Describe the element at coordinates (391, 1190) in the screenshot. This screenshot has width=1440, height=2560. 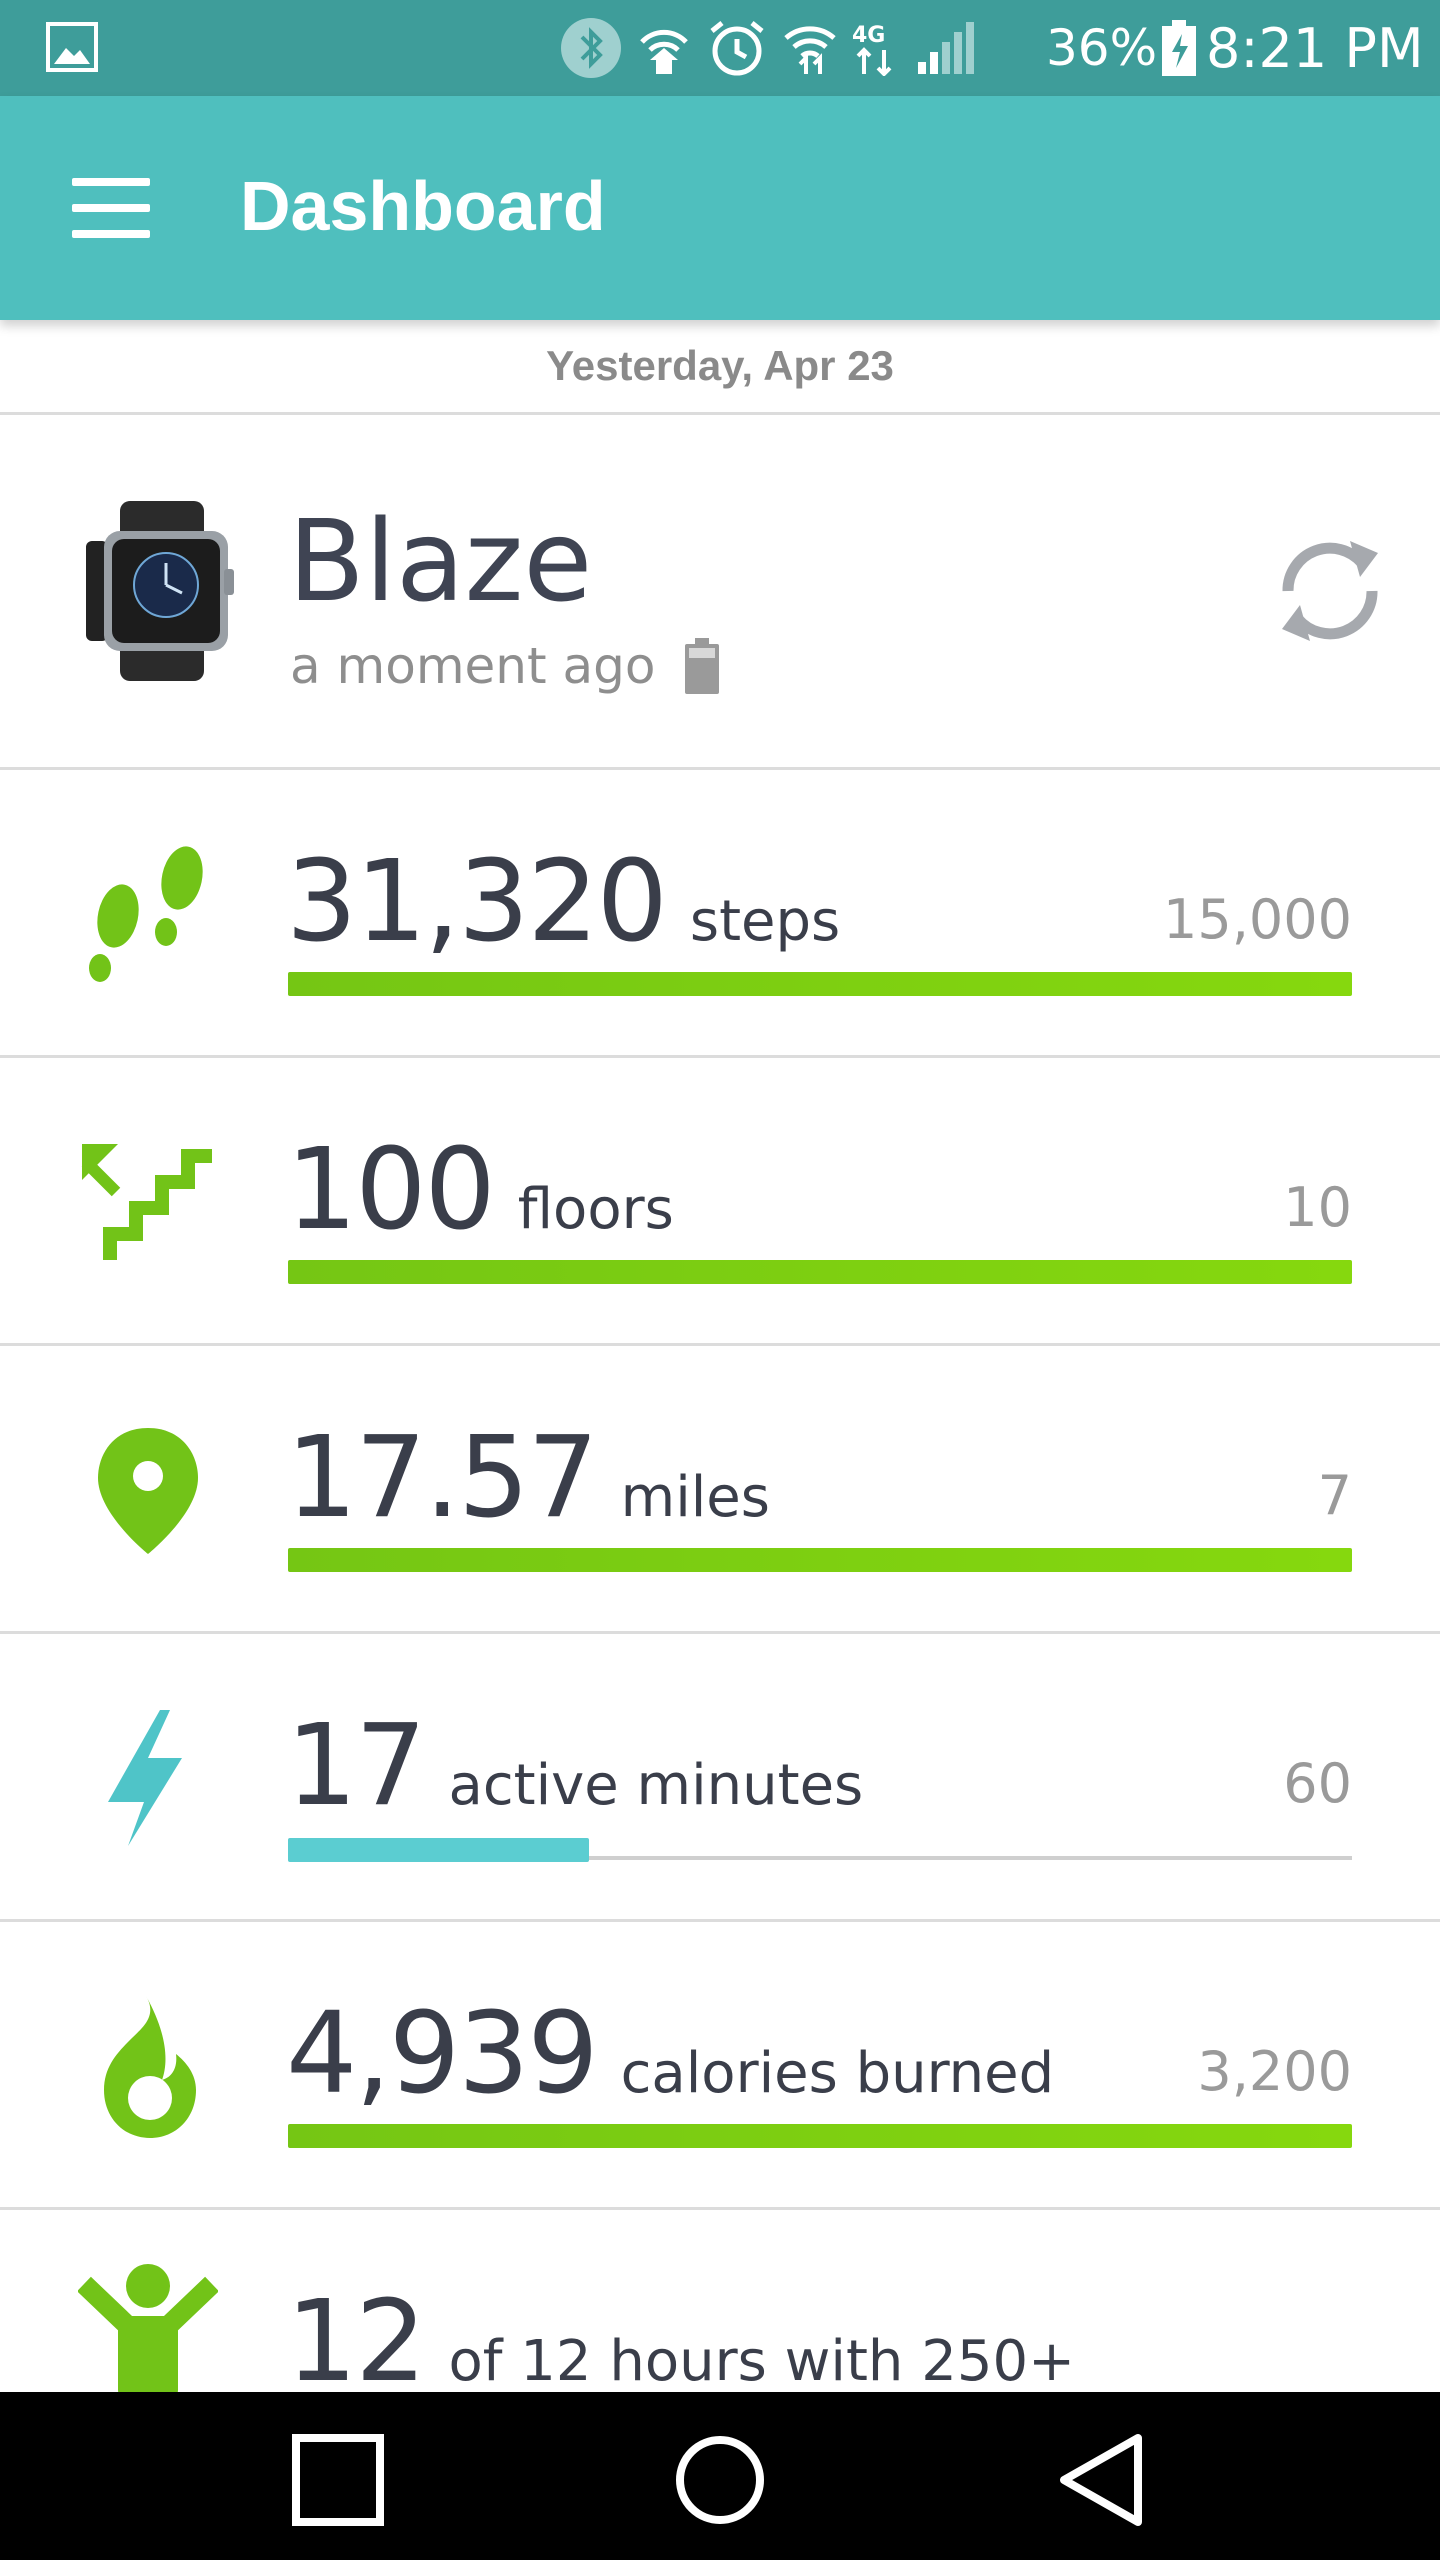
I see `floors-count: 100` at that location.